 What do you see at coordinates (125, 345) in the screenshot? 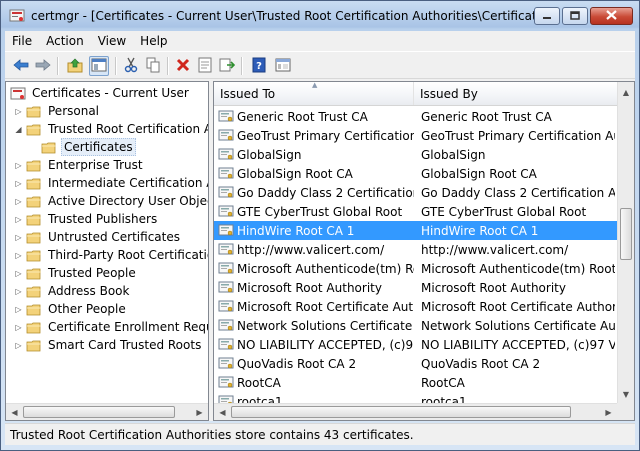
I see `tree-item-label: Smart Card Trusted Roots` at bounding box center [125, 345].